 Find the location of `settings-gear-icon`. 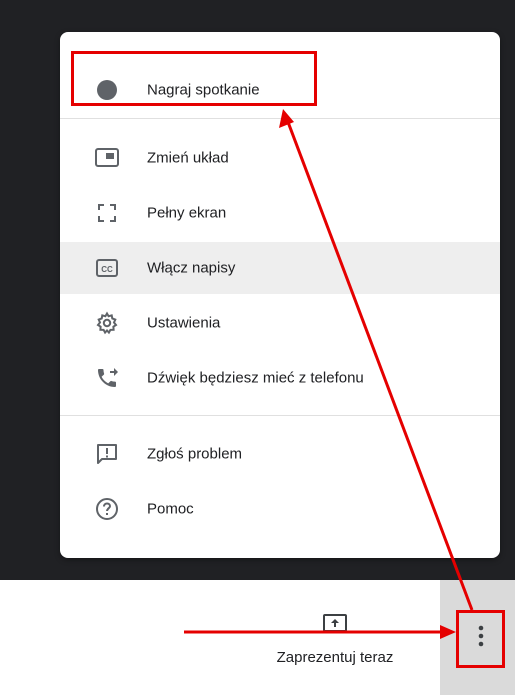

settings-gear-icon is located at coordinates (107, 323).